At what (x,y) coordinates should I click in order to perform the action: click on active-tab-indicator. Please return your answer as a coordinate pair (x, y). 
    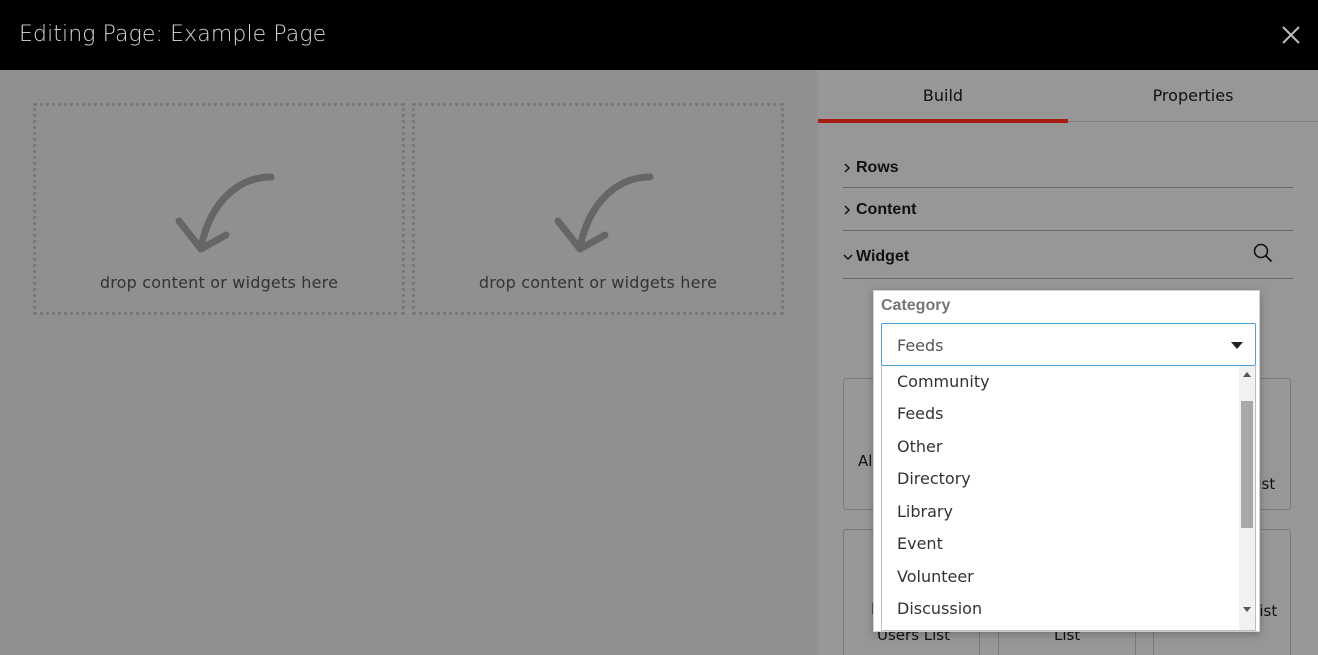
    Looking at the image, I should click on (943, 121).